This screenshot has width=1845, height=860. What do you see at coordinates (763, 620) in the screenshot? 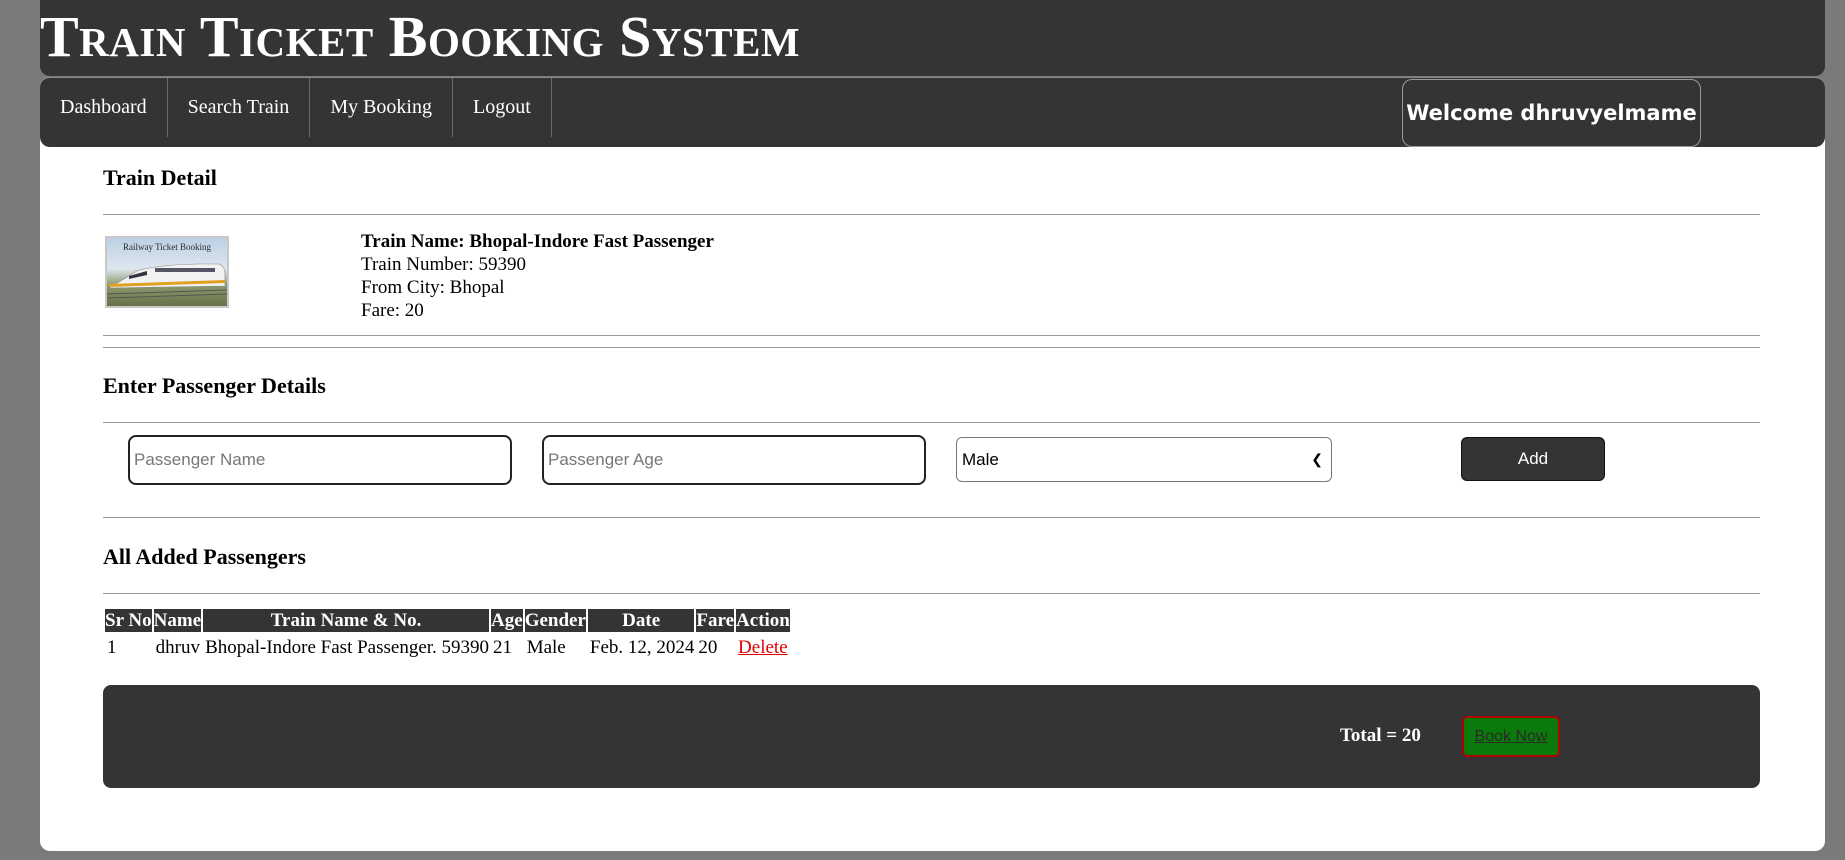
I see `column-header: Action` at bounding box center [763, 620].